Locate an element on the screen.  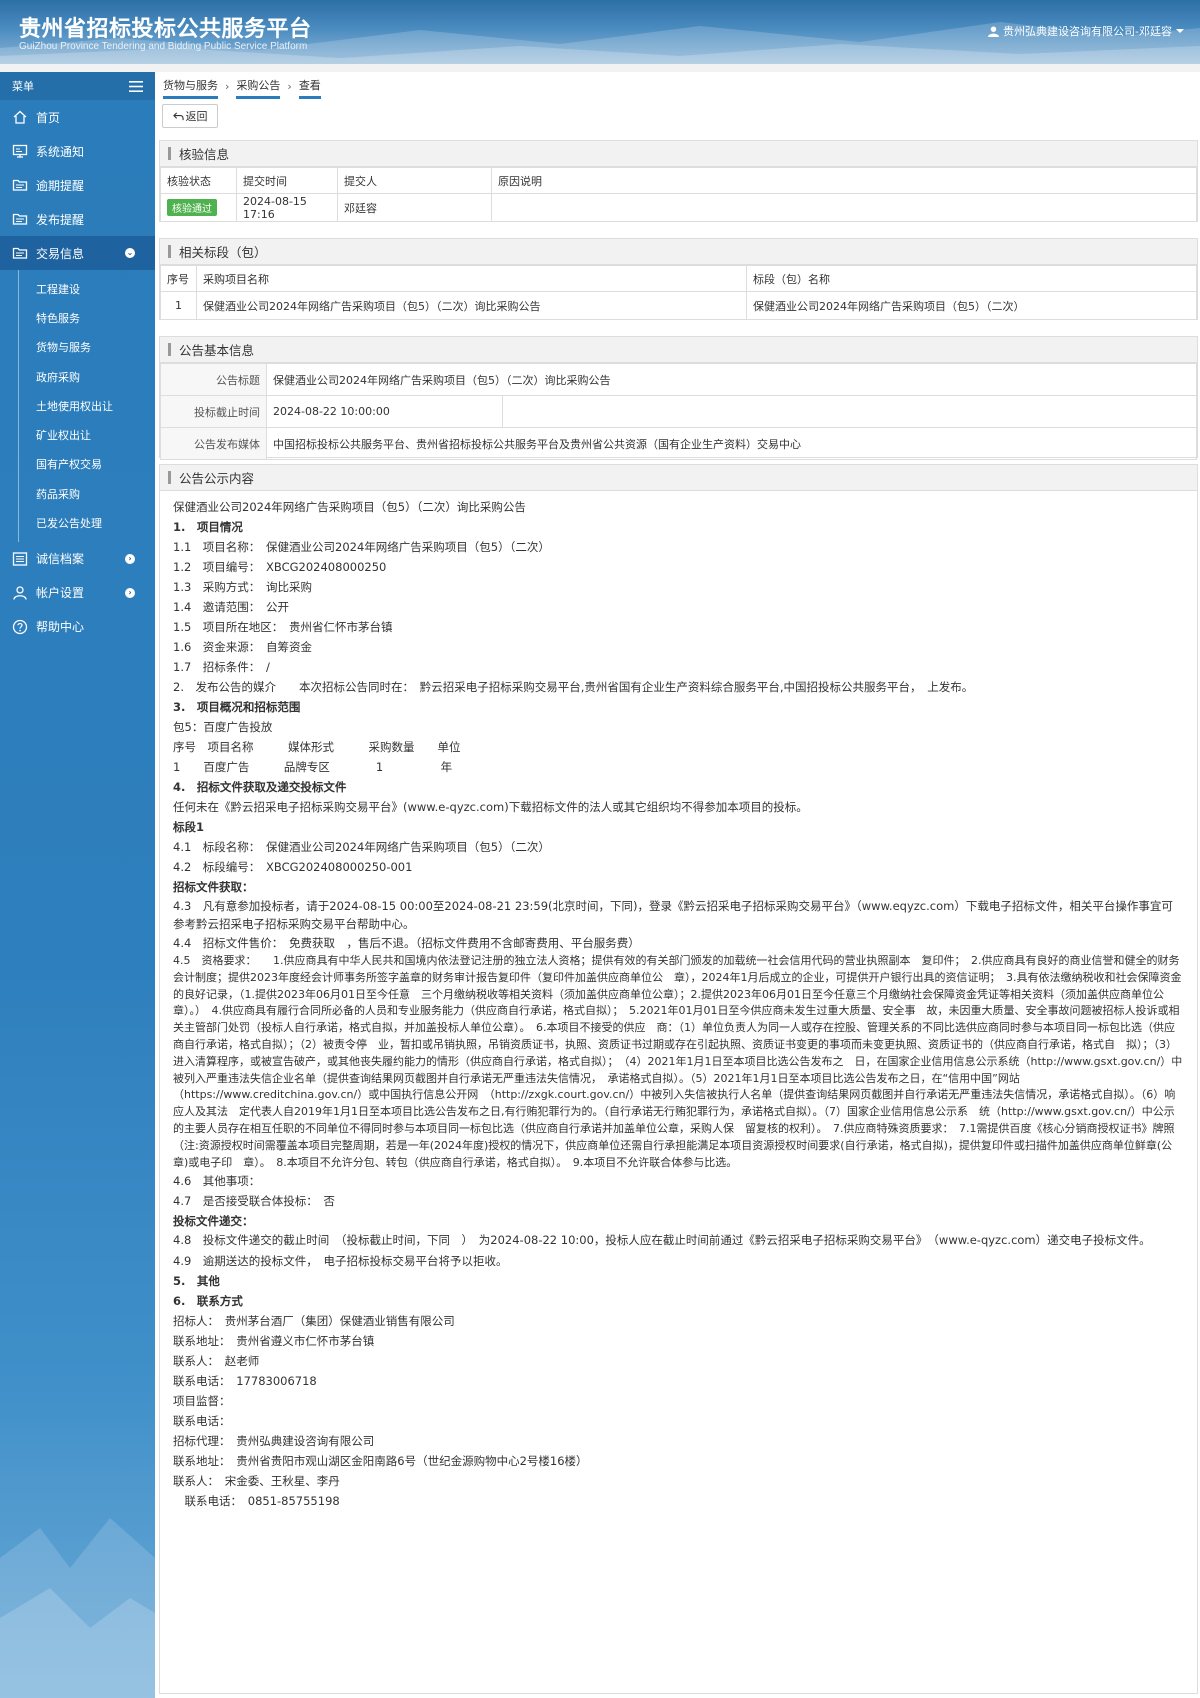
sidebar-item-trade-info: 交易信息 ⌄ is located at coordinates (77, 253).